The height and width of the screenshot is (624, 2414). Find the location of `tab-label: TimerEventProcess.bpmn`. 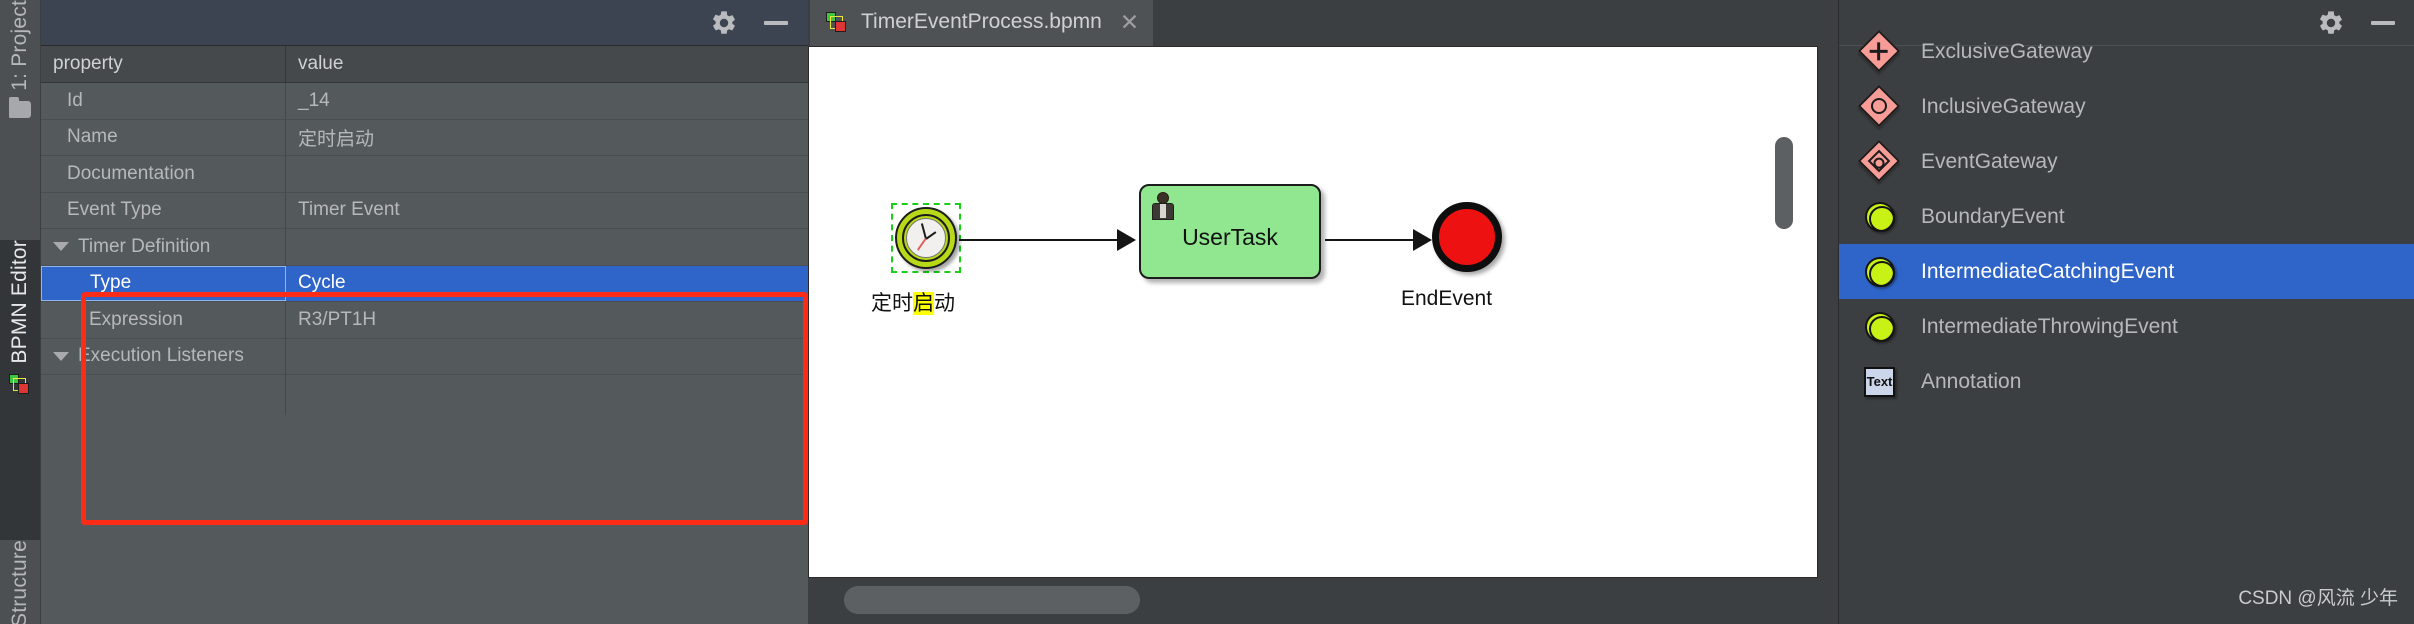

tab-label: TimerEventProcess.bpmn is located at coordinates (981, 21).